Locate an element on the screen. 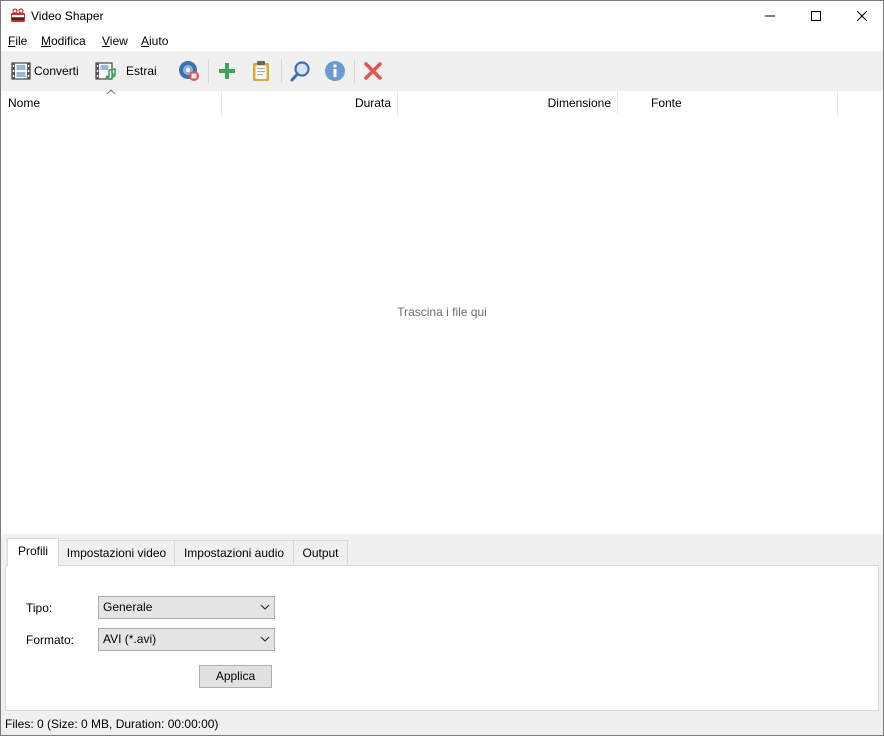 This screenshot has width=884, height=736. close-button is located at coordinates (861, 16).